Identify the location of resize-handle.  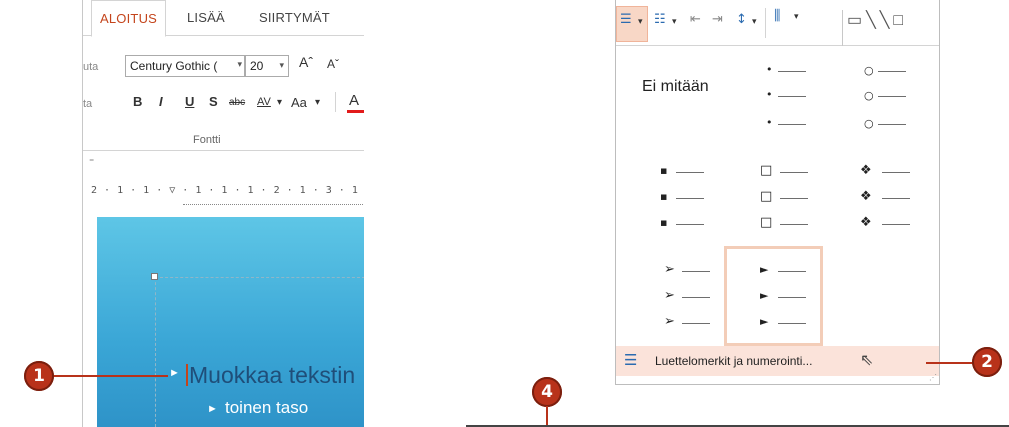
(154, 276).